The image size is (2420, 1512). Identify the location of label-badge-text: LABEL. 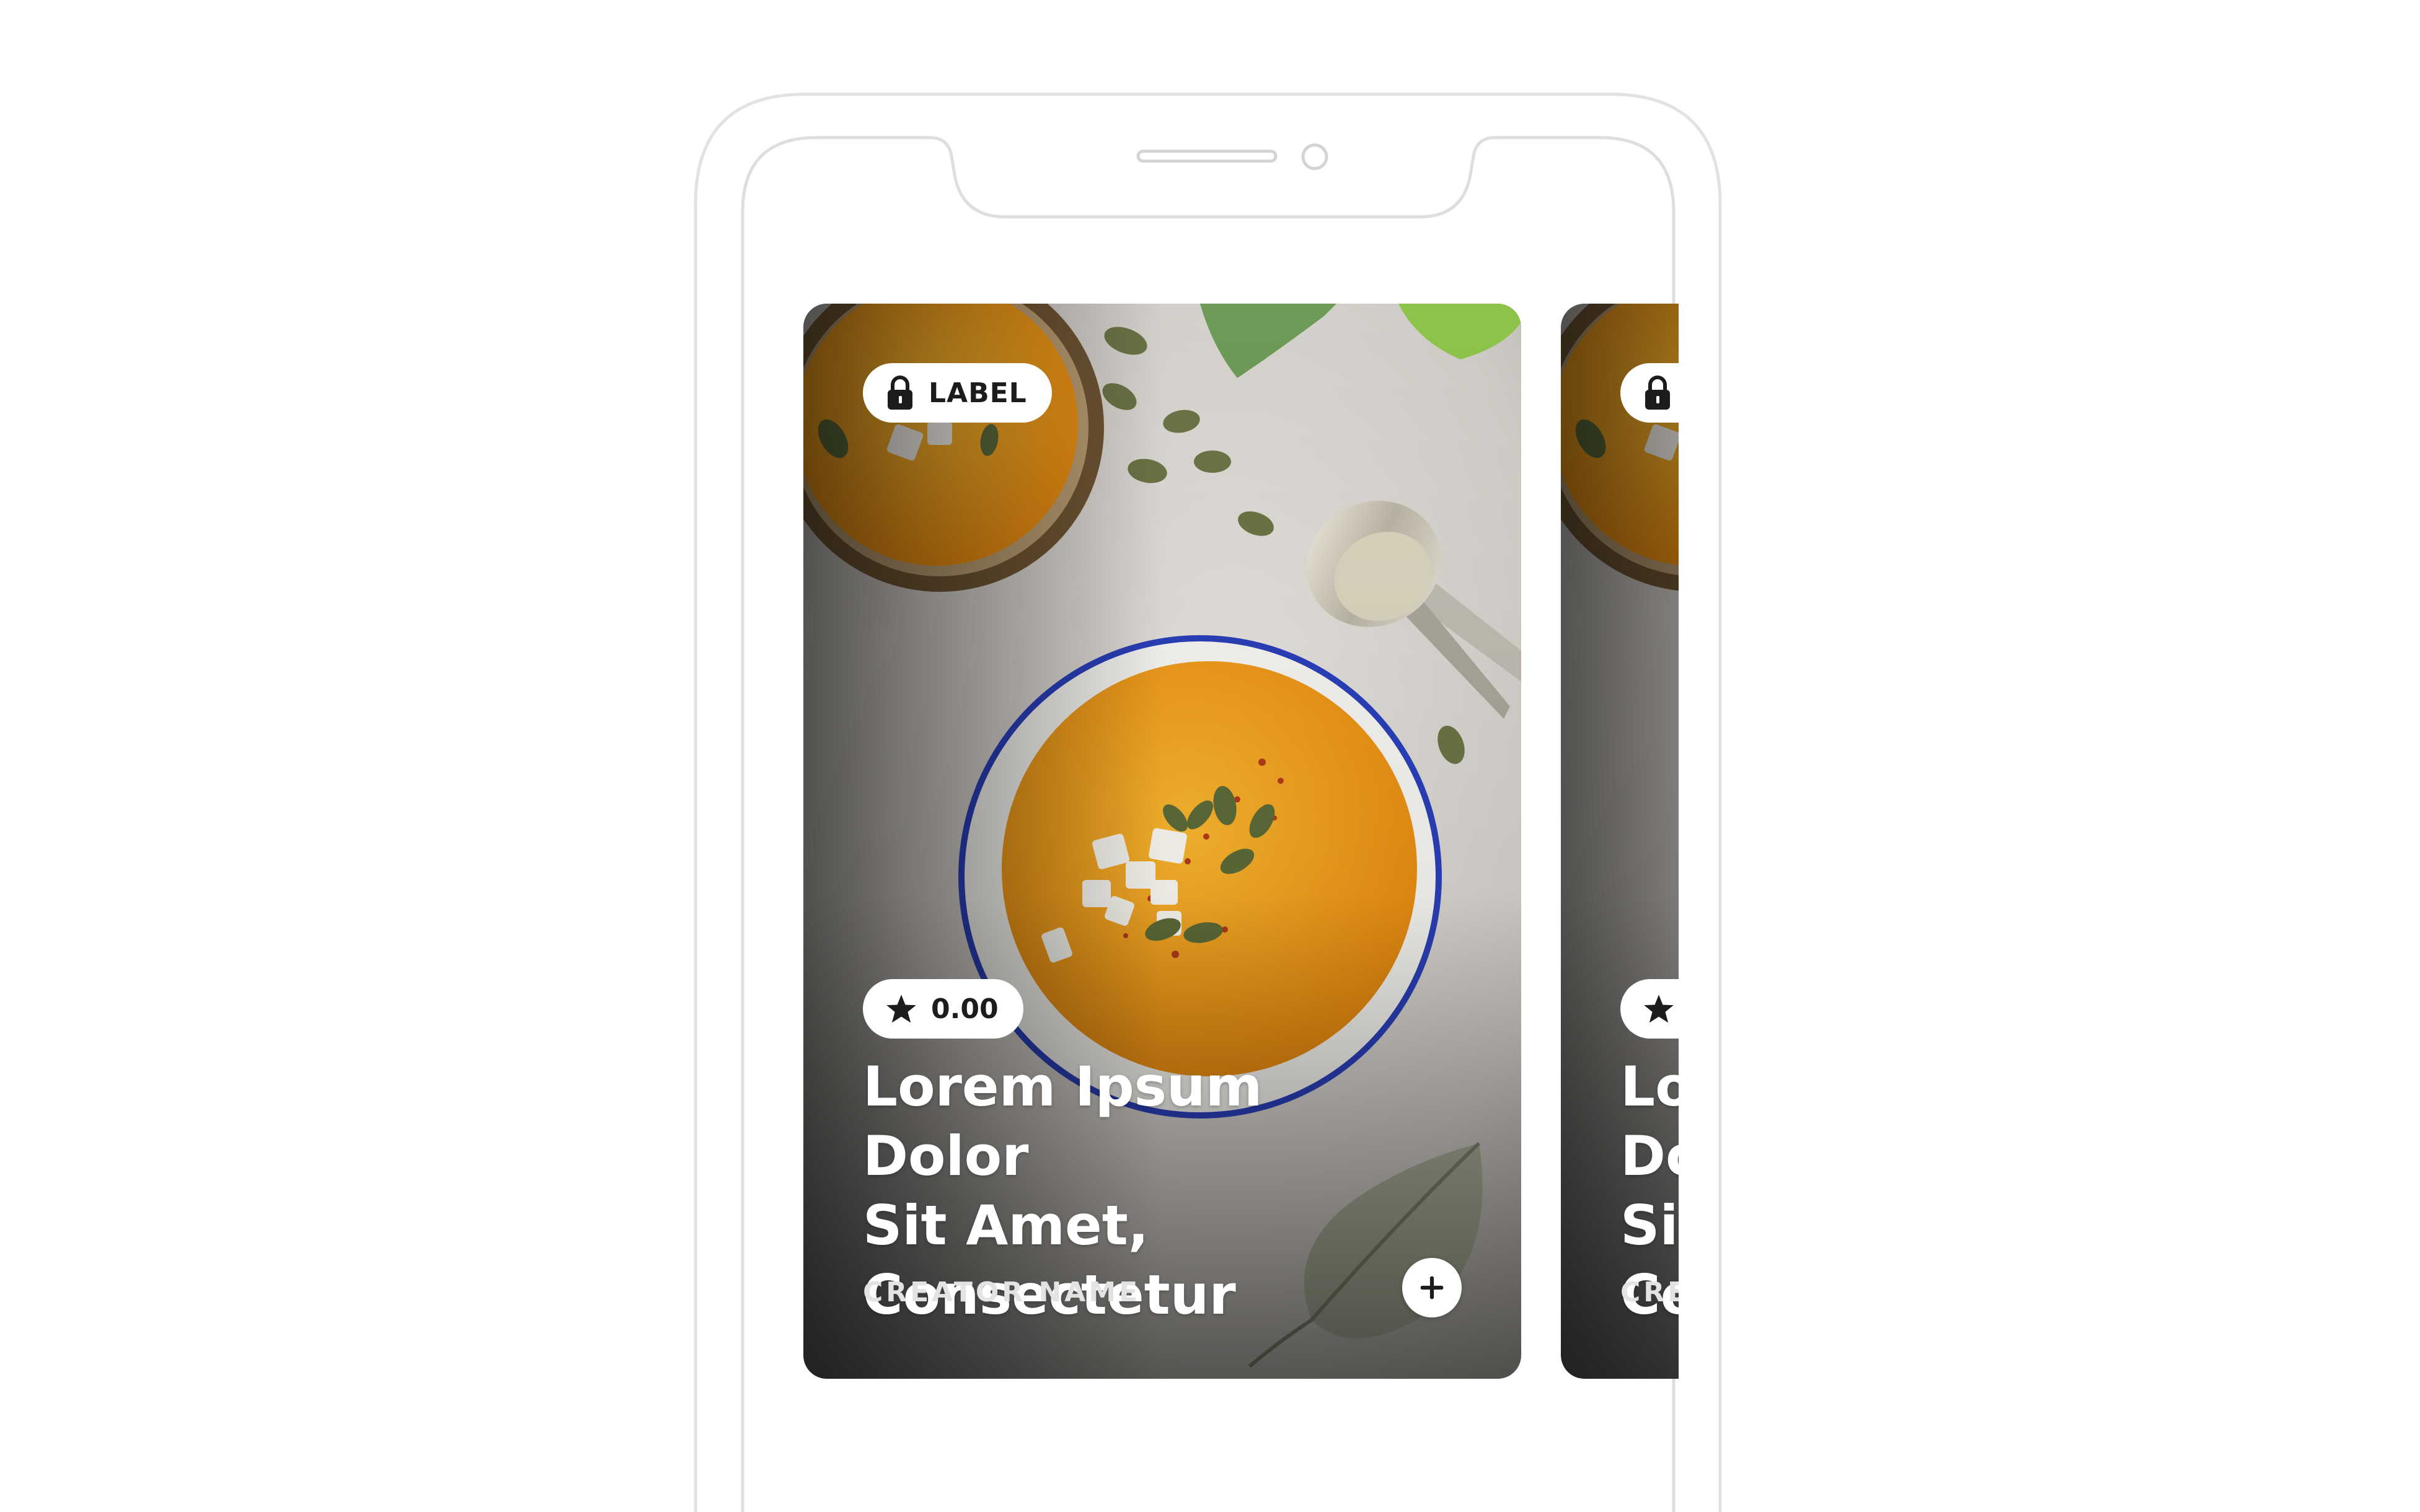
(978, 393).